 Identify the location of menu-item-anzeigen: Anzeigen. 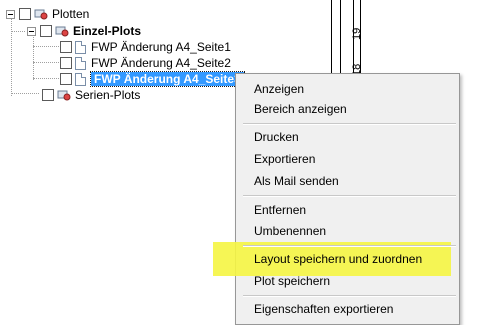
(279, 89).